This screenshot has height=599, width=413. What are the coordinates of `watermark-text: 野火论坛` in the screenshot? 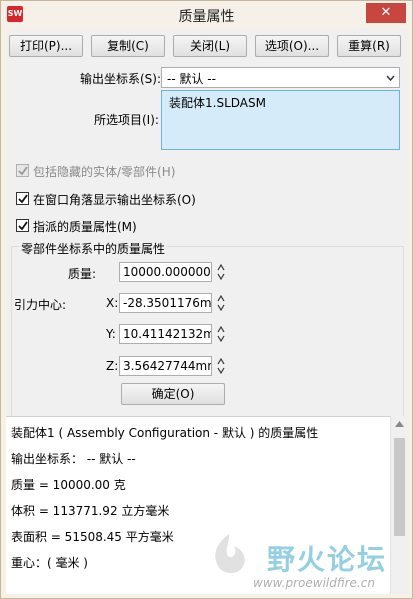 It's located at (327, 559).